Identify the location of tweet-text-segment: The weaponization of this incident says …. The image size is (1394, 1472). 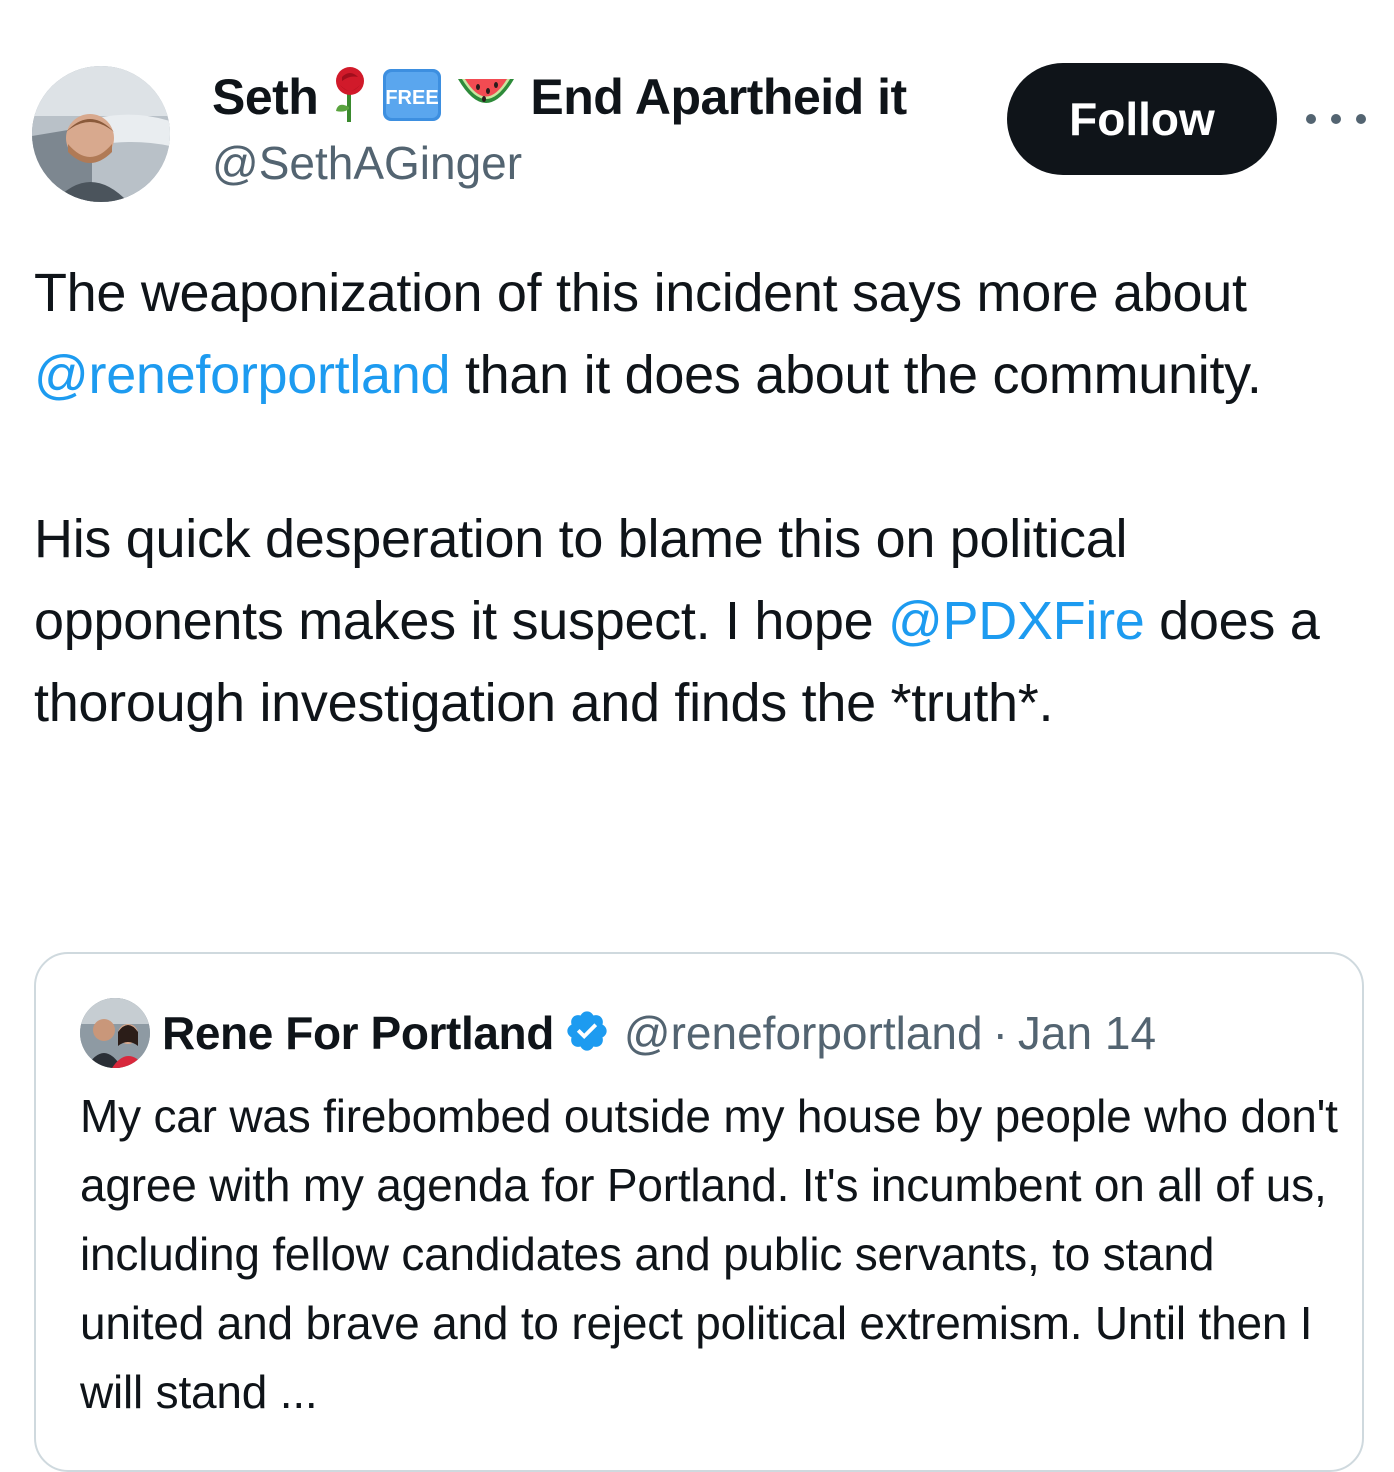
(640, 293).